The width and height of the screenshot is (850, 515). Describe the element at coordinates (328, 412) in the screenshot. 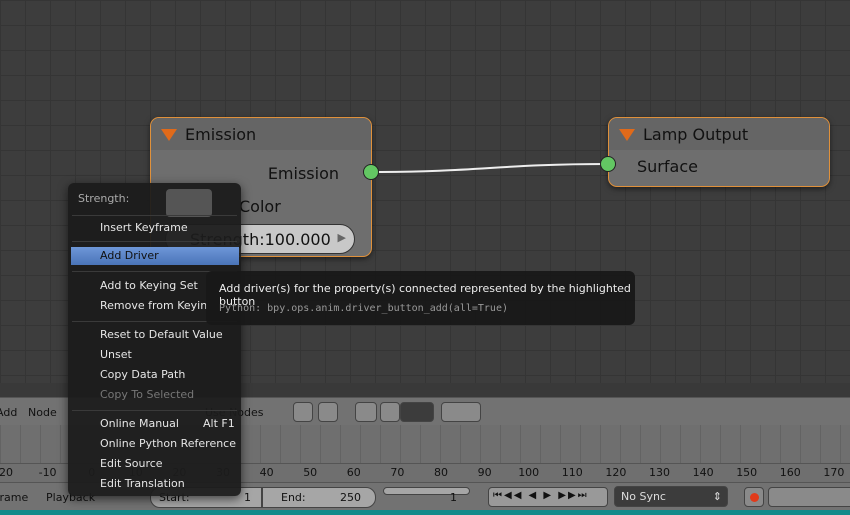

I see `parent-node-icon` at that location.